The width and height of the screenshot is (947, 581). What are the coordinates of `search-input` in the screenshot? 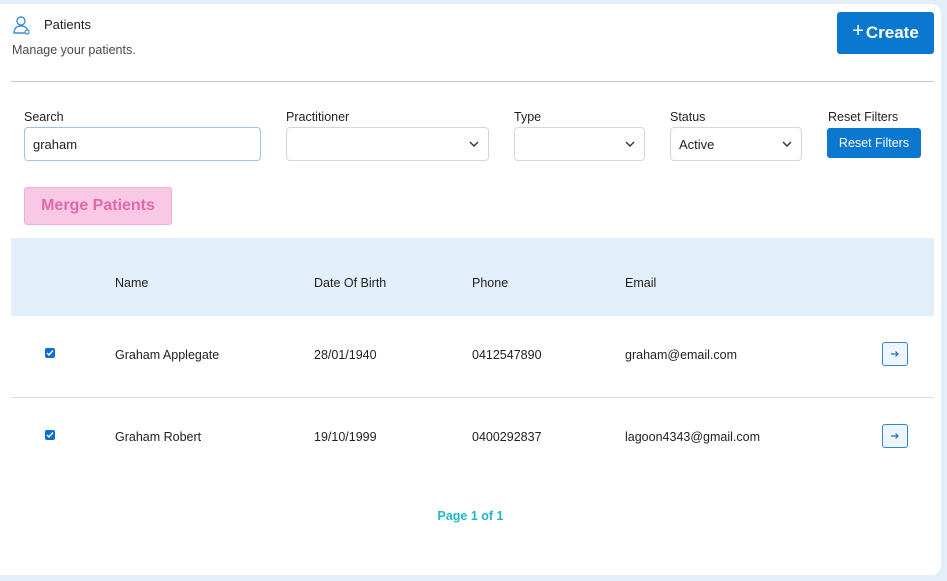 It's located at (142, 144).